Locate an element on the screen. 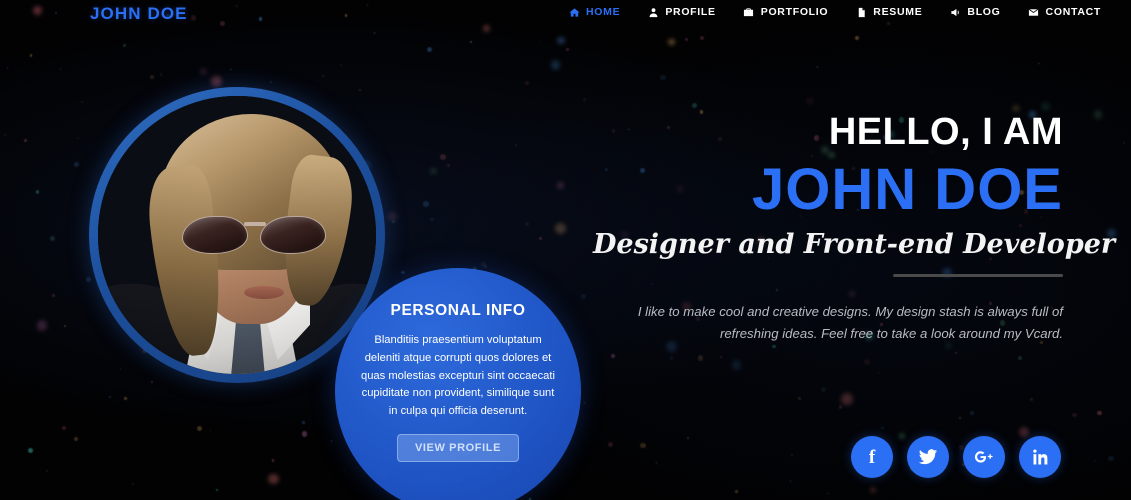 The height and width of the screenshot is (500, 1131). portrait-illustration is located at coordinates (237, 235).